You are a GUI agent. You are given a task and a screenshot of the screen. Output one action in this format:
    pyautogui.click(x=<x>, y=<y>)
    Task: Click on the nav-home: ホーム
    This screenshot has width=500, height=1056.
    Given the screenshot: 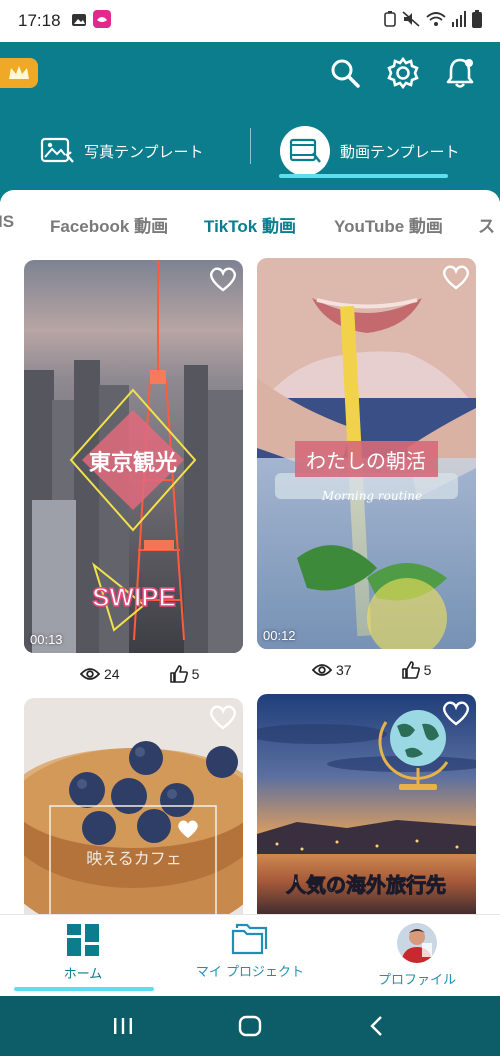 What is the action you would take?
    pyautogui.click(x=83, y=952)
    